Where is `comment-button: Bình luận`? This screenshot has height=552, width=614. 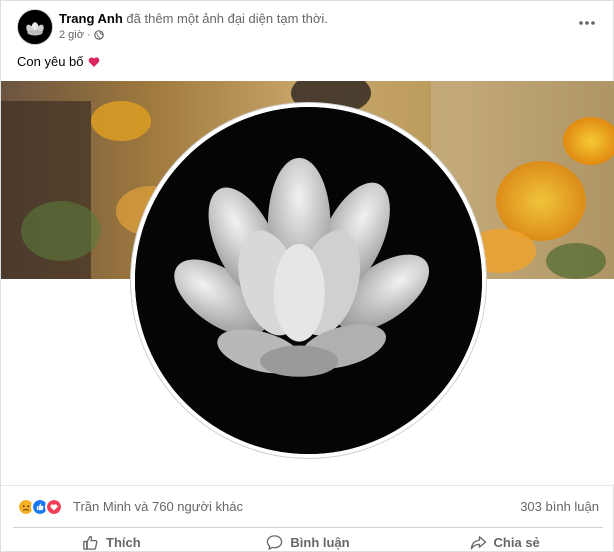
comment-button: Bình luận is located at coordinates (308, 540).